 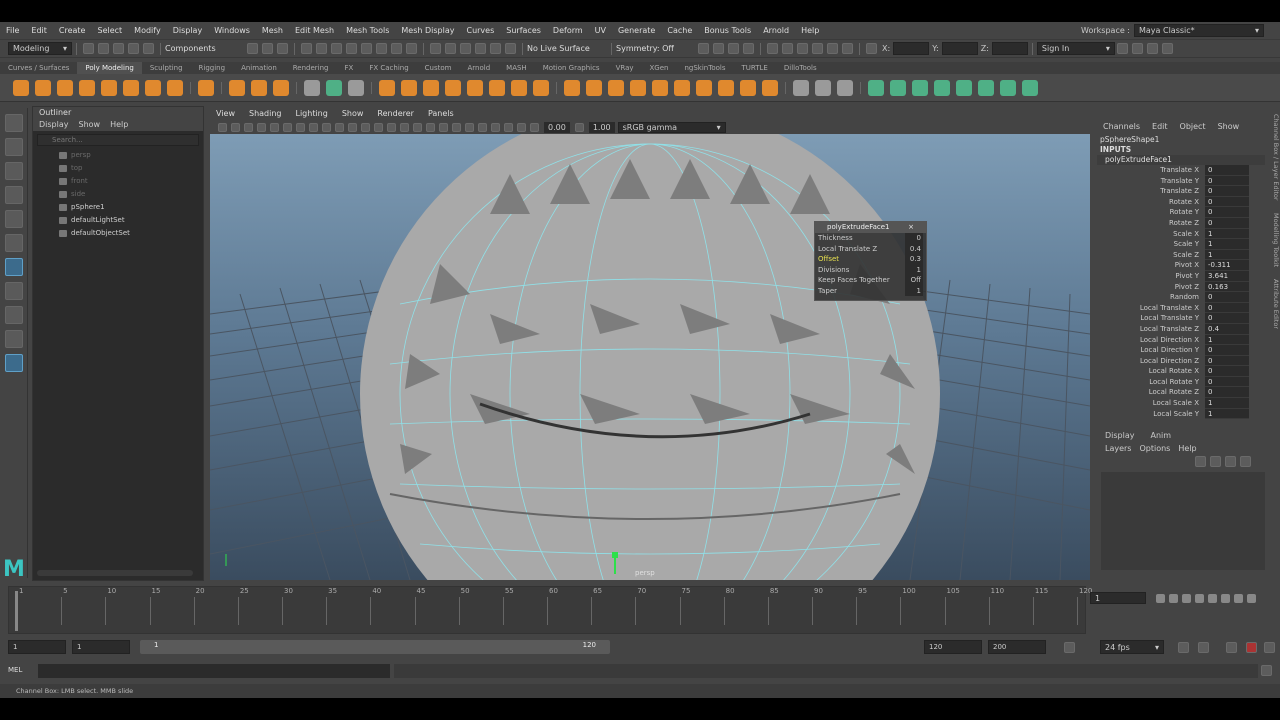 I want to click on x-field, so click(x=911, y=48).